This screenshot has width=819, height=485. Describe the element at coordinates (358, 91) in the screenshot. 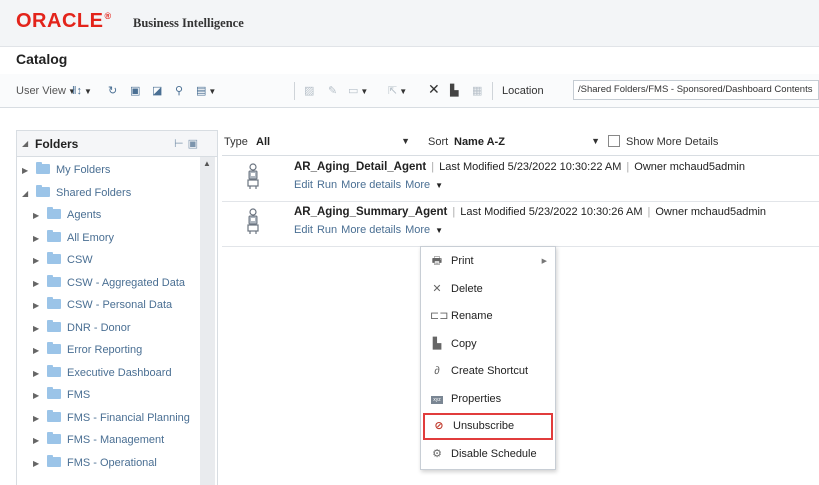

I see `print-menu-button: ▭ ▼` at that location.